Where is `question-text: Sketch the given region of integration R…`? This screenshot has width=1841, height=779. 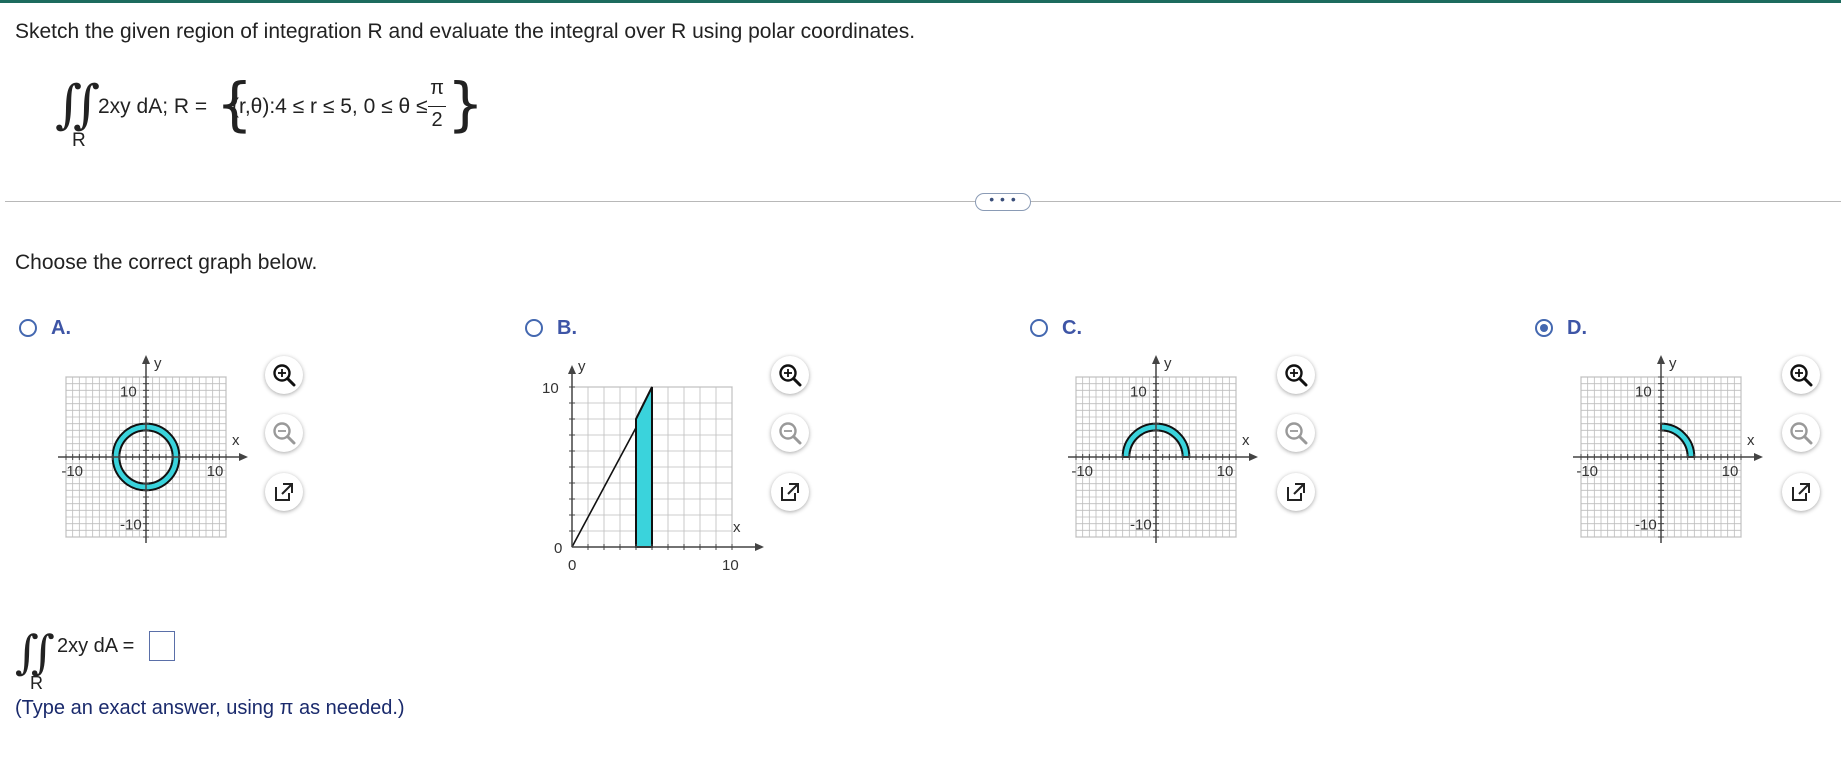
question-text: Sketch the given region of integration R… is located at coordinates (465, 31).